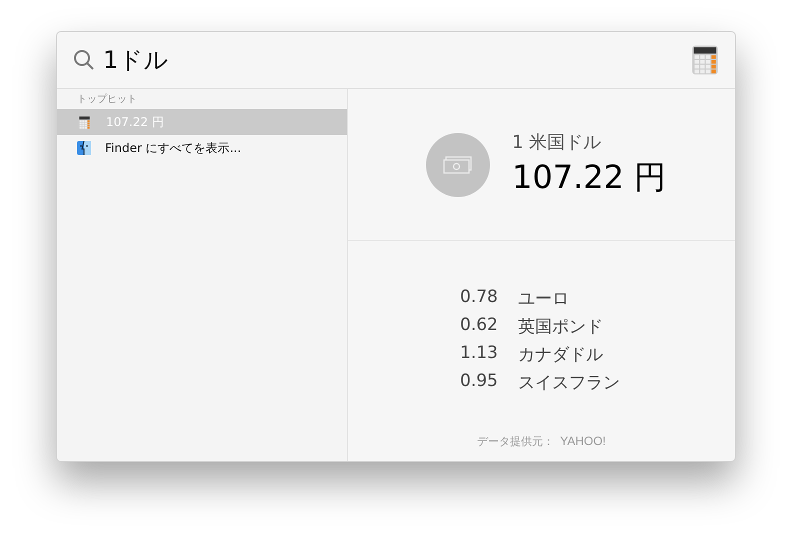  What do you see at coordinates (392, 60) in the screenshot?
I see `search-field: 1ドル` at bounding box center [392, 60].